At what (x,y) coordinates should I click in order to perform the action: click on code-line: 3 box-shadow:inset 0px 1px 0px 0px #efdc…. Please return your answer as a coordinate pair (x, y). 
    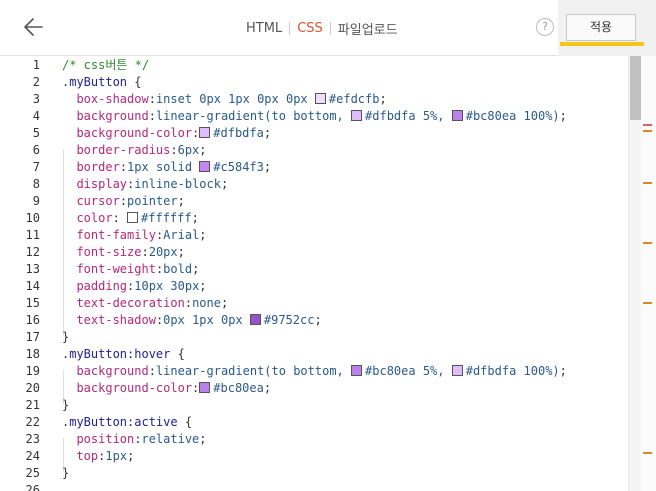
    Looking at the image, I should click on (314, 99).